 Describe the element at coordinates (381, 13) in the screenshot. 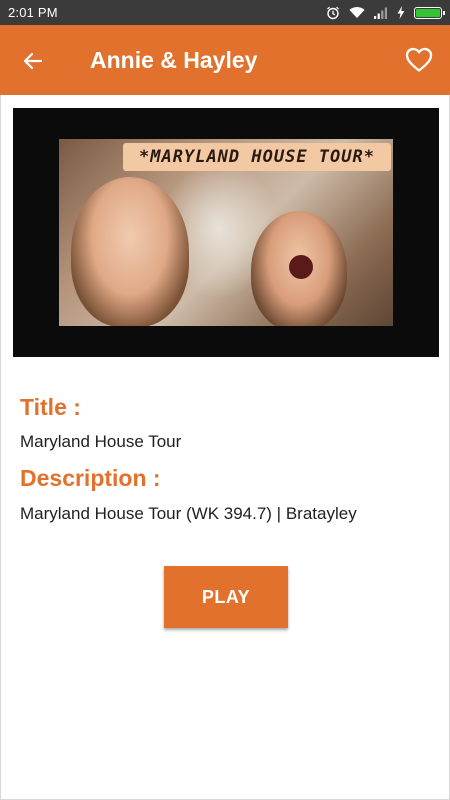

I see `signal-icon` at that location.